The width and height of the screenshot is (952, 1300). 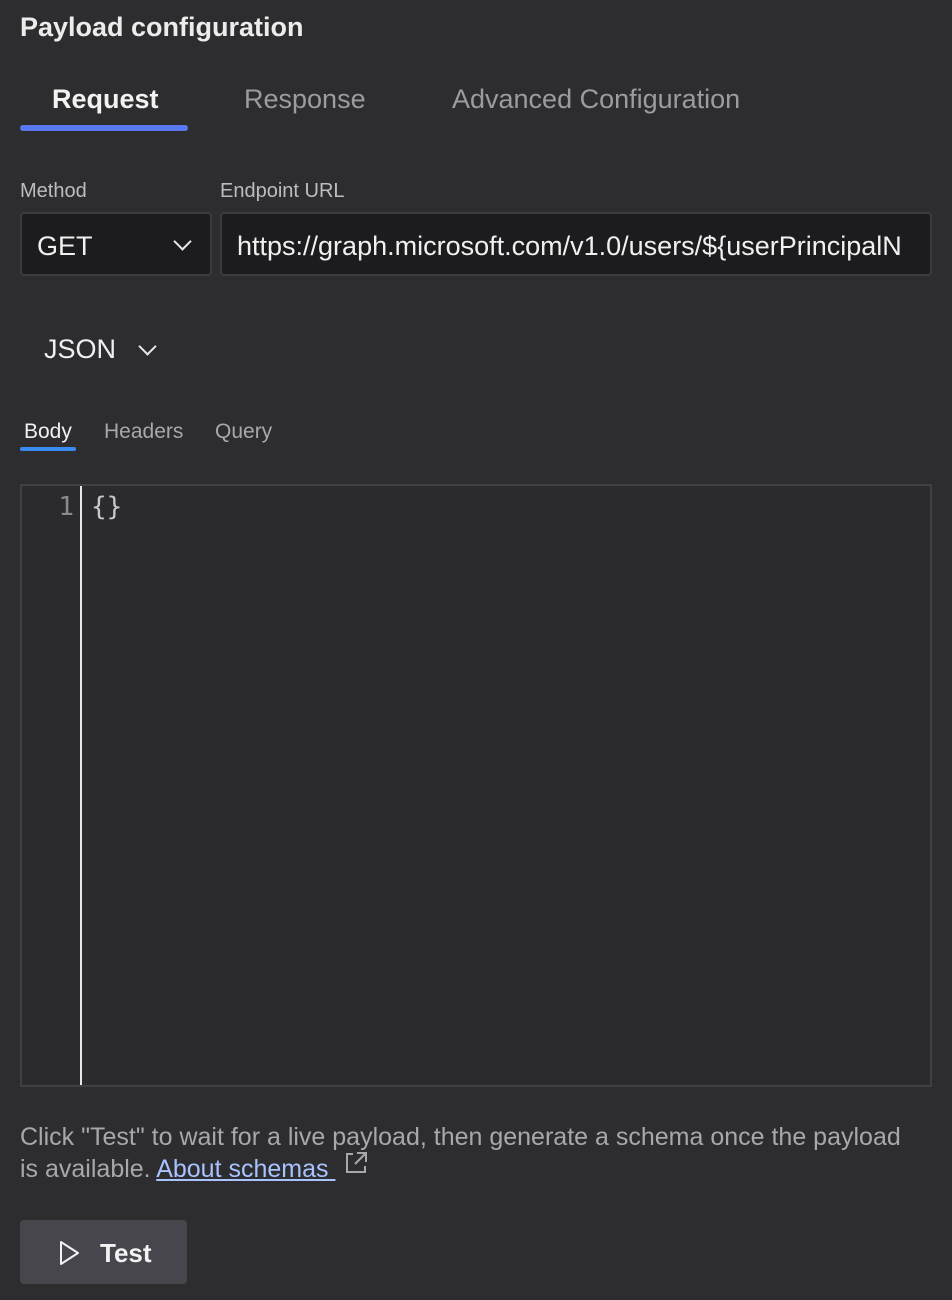 I want to click on main-tab-bar: Request Response Advanced Configuration, so click(x=476, y=106).